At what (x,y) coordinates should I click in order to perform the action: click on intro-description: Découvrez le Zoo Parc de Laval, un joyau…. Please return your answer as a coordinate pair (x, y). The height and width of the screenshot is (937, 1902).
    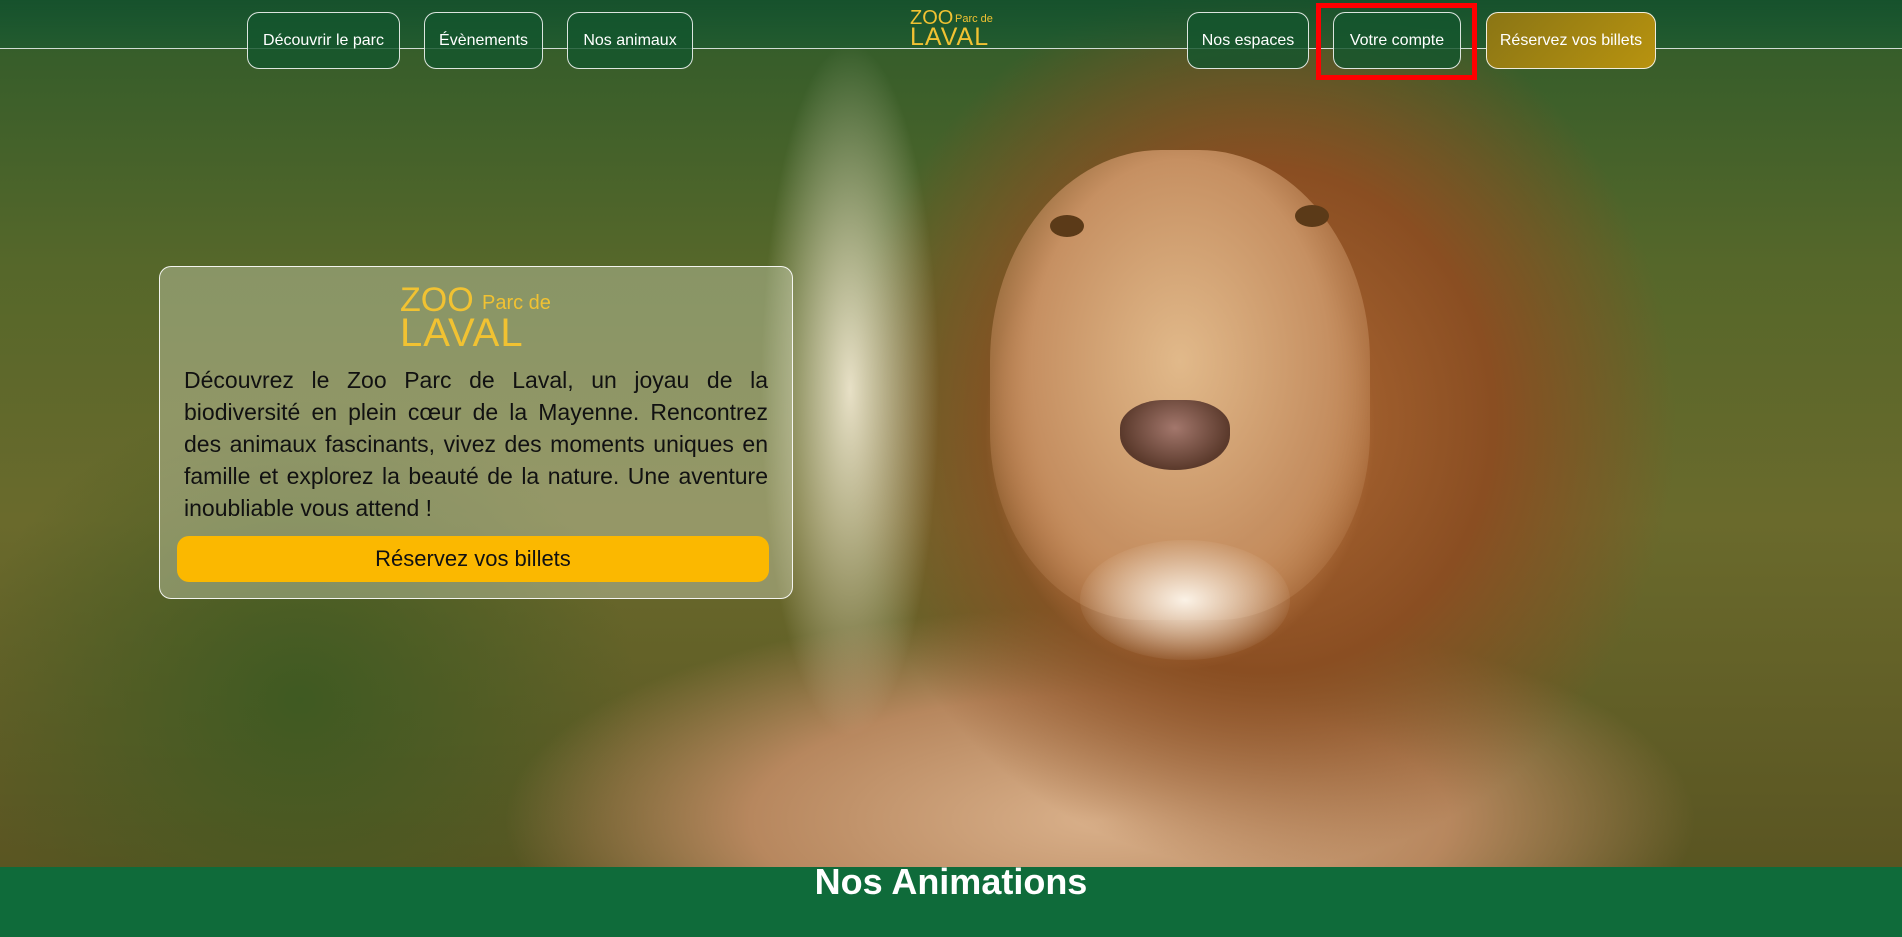
    Looking at the image, I should click on (476, 444).